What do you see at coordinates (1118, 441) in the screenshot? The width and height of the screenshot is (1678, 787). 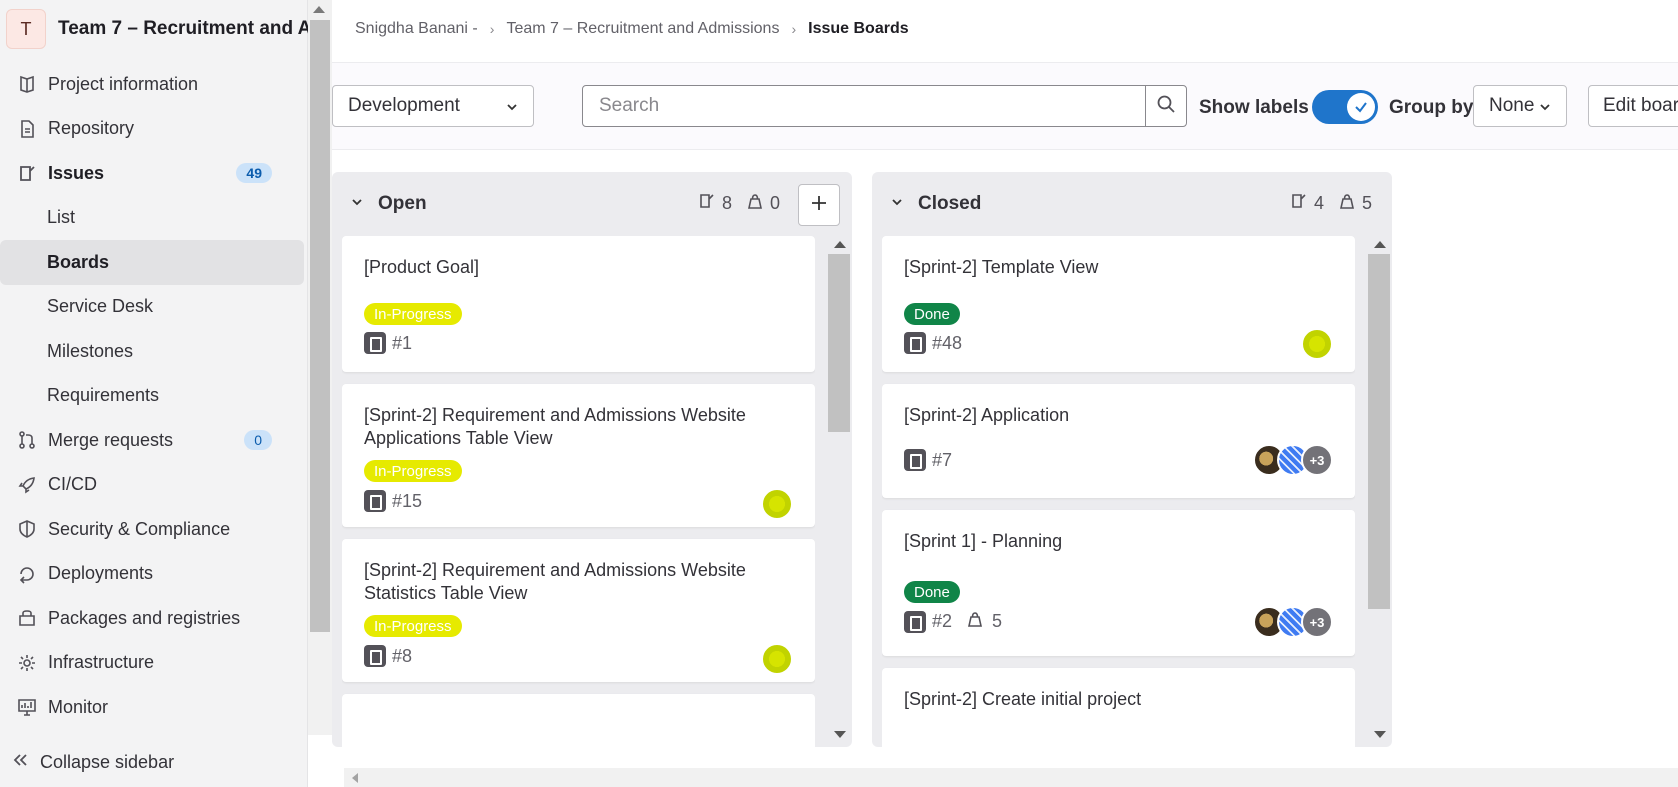 I see `issue-card: [Sprint-2] Application #7 +3` at bounding box center [1118, 441].